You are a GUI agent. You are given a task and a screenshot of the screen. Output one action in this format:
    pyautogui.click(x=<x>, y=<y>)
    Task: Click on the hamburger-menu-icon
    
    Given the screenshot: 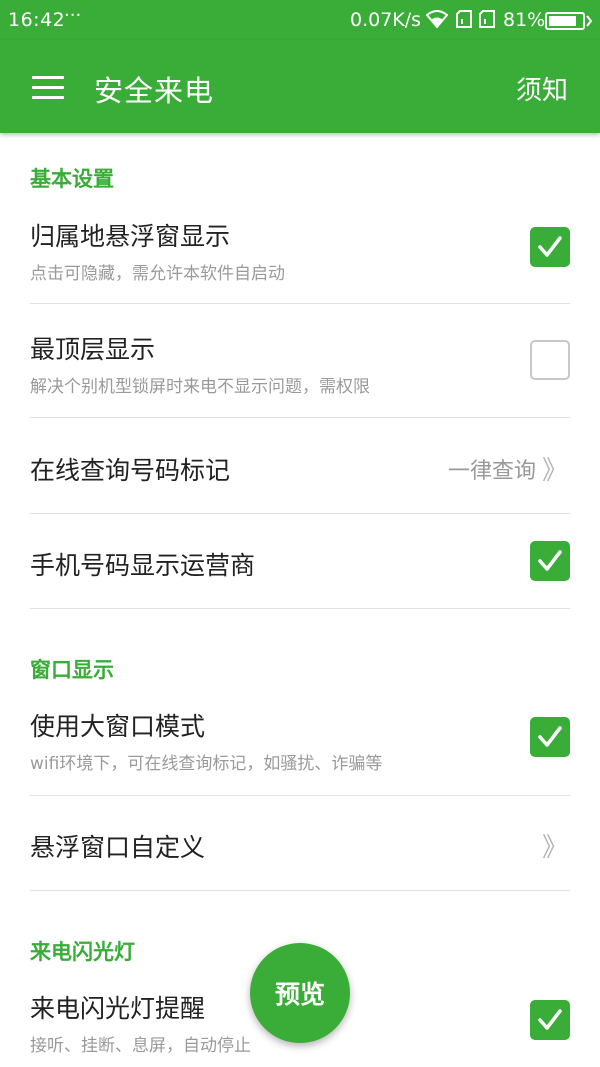 What is the action you would take?
    pyautogui.click(x=48, y=87)
    